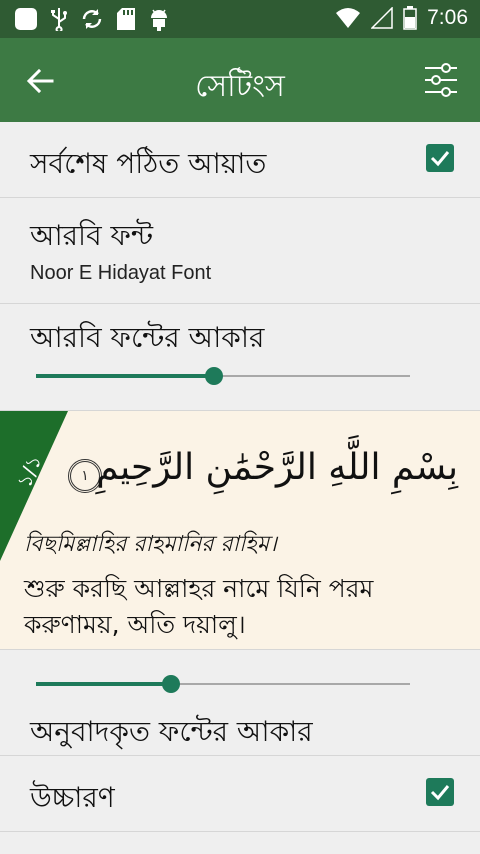 This screenshot has height=854, width=480. I want to click on setting-translation-font-size: অনুবাদকৃত ফন্টের আকার, so click(240, 703).